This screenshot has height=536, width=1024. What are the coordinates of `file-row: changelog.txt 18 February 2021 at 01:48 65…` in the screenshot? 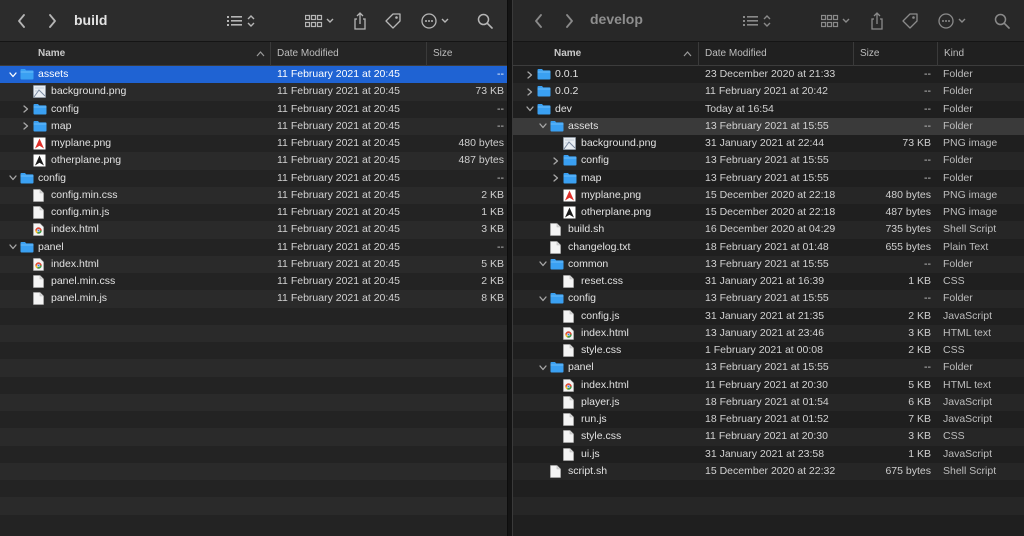 It's located at (768, 247).